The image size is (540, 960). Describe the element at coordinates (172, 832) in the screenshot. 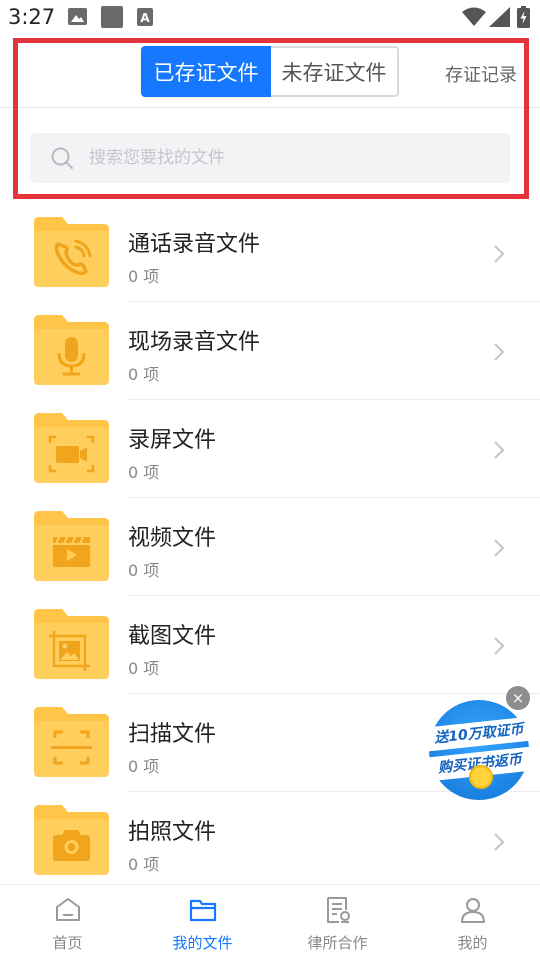

I see `list-item-title: 拍照文件` at that location.